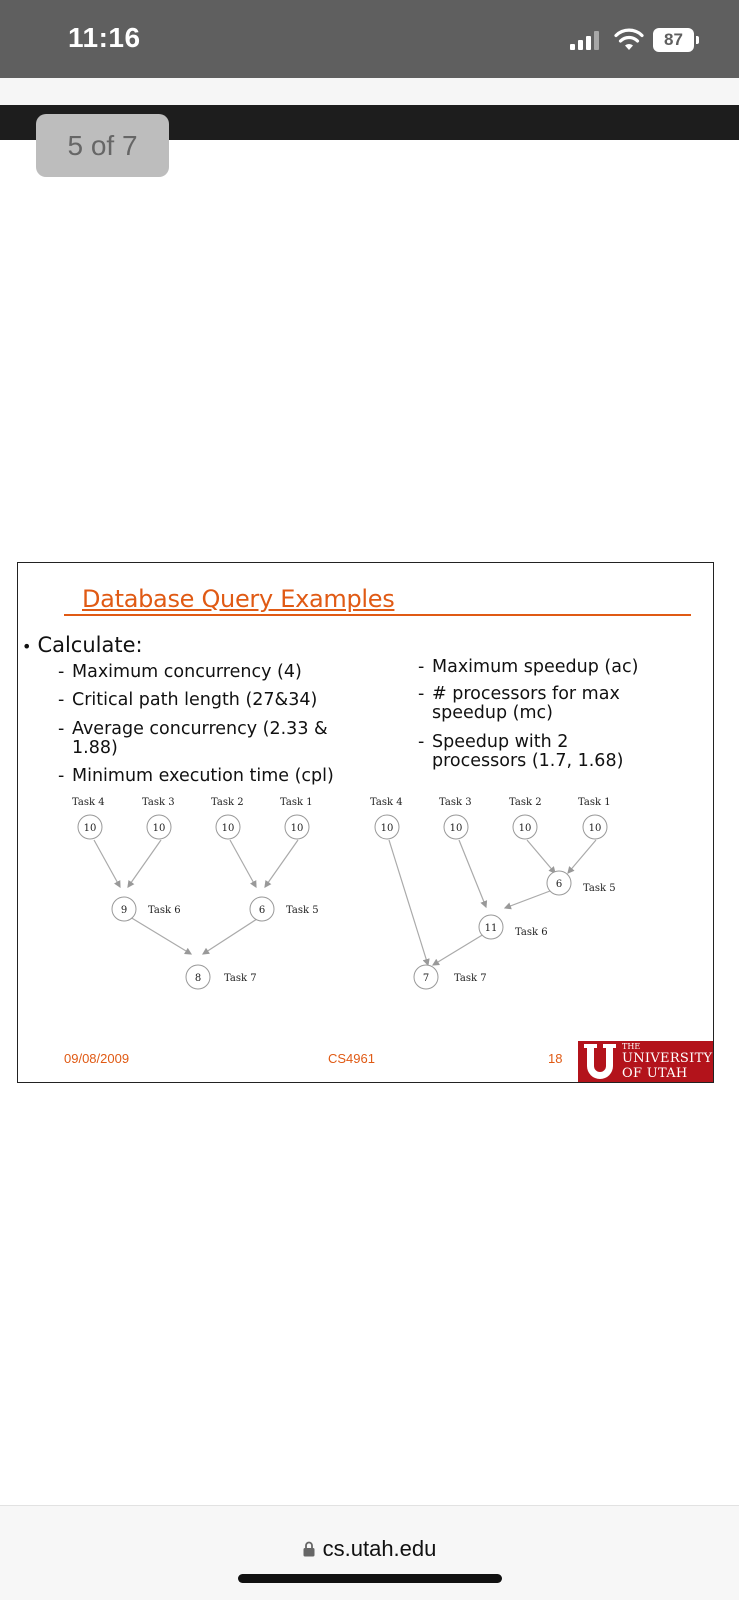 The image size is (739, 1600). Describe the element at coordinates (379, 1548) in the screenshot. I see `url-text: cs.utah.edu` at that location.